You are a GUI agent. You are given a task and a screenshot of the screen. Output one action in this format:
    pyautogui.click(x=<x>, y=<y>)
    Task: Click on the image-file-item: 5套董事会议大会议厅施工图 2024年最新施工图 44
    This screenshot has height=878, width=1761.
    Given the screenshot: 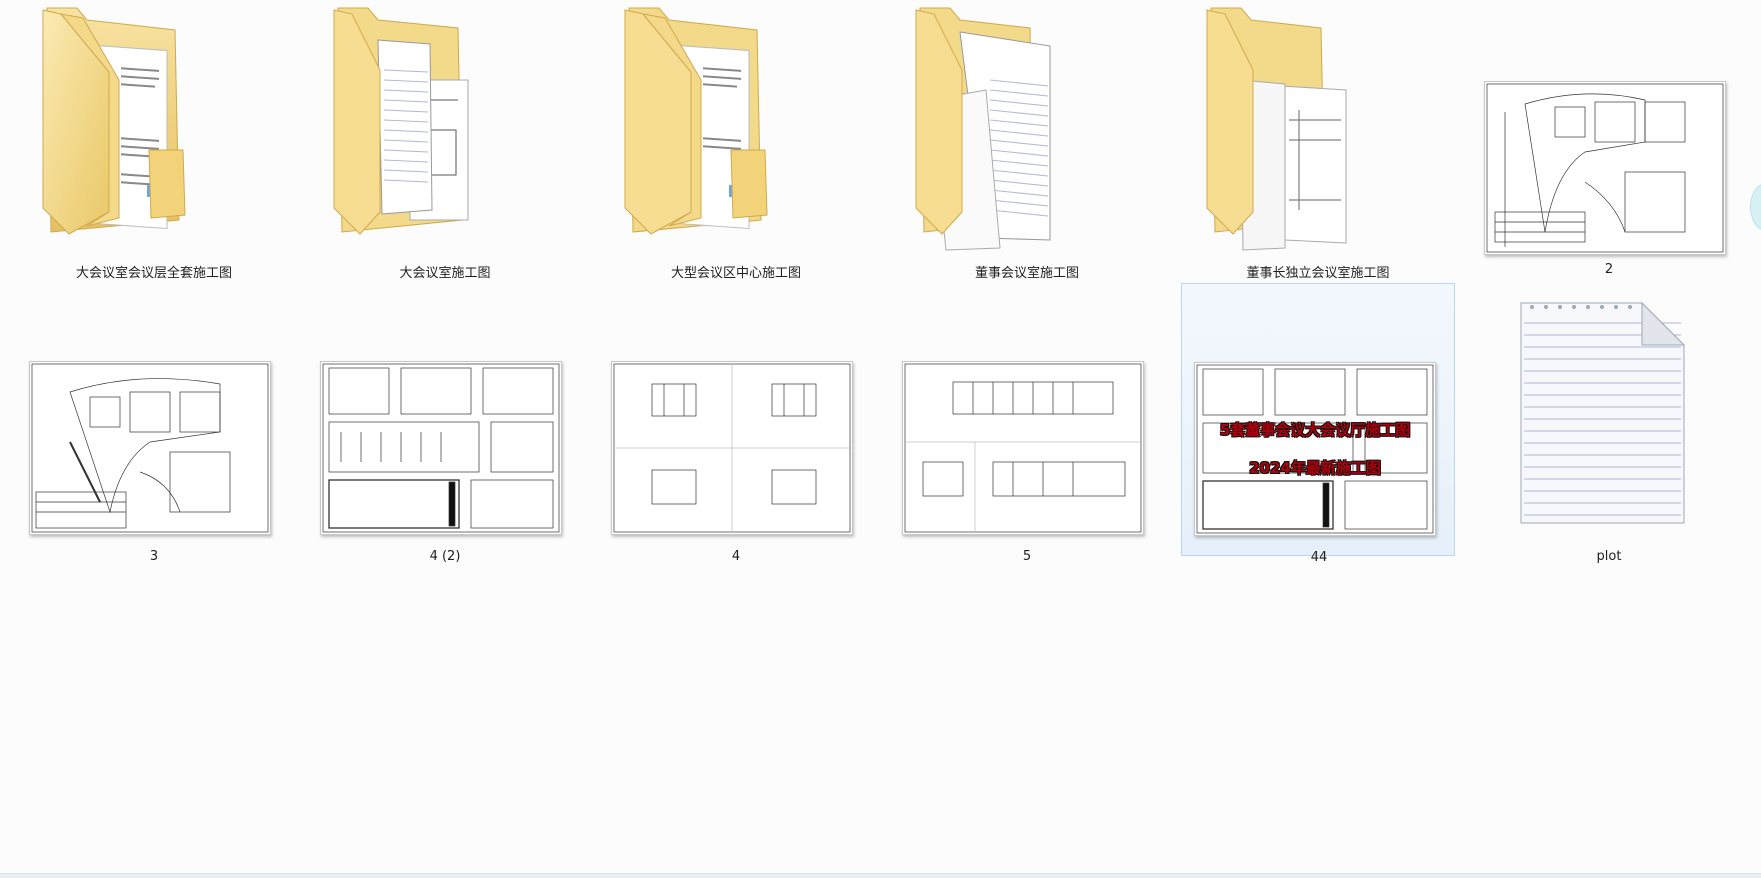 What is the action you would take?
    pyautogui.click(x=1318, y=424)
    